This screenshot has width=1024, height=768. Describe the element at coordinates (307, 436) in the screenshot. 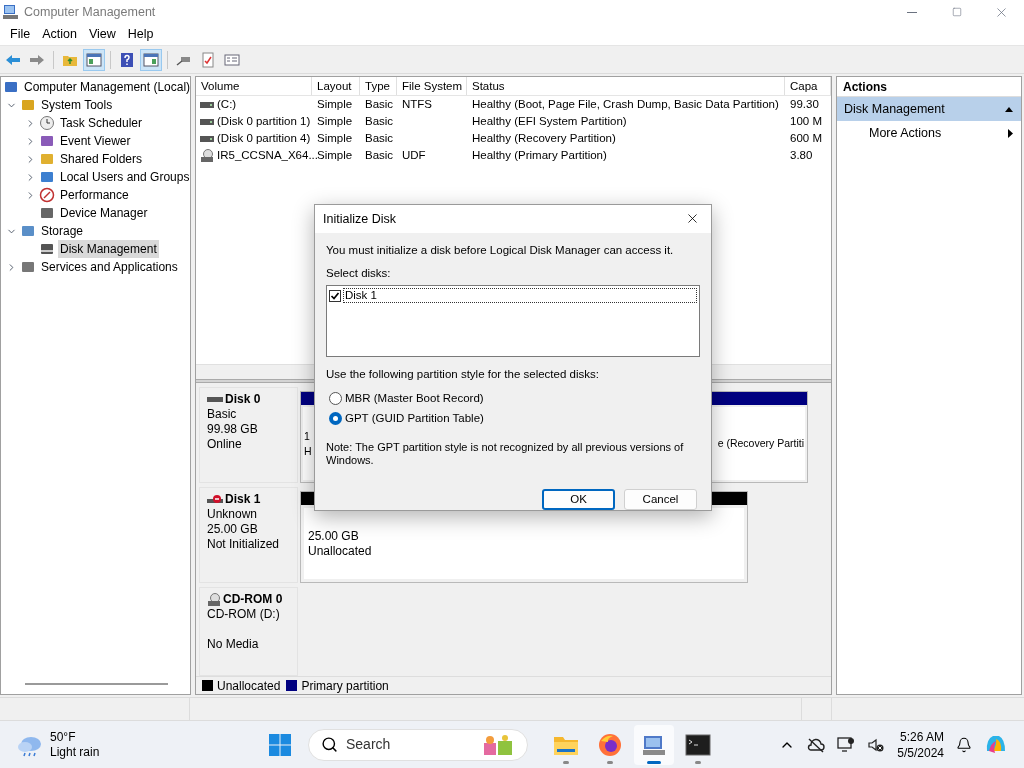

I see `partition-info: 1` at that location.